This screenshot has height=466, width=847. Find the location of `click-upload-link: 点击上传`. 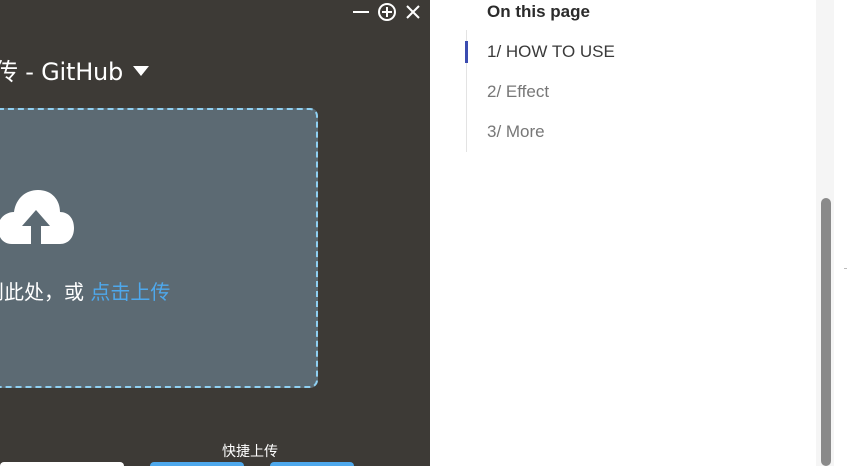

click-upload-link: 点击上传 is located at coordinates (130, 292).